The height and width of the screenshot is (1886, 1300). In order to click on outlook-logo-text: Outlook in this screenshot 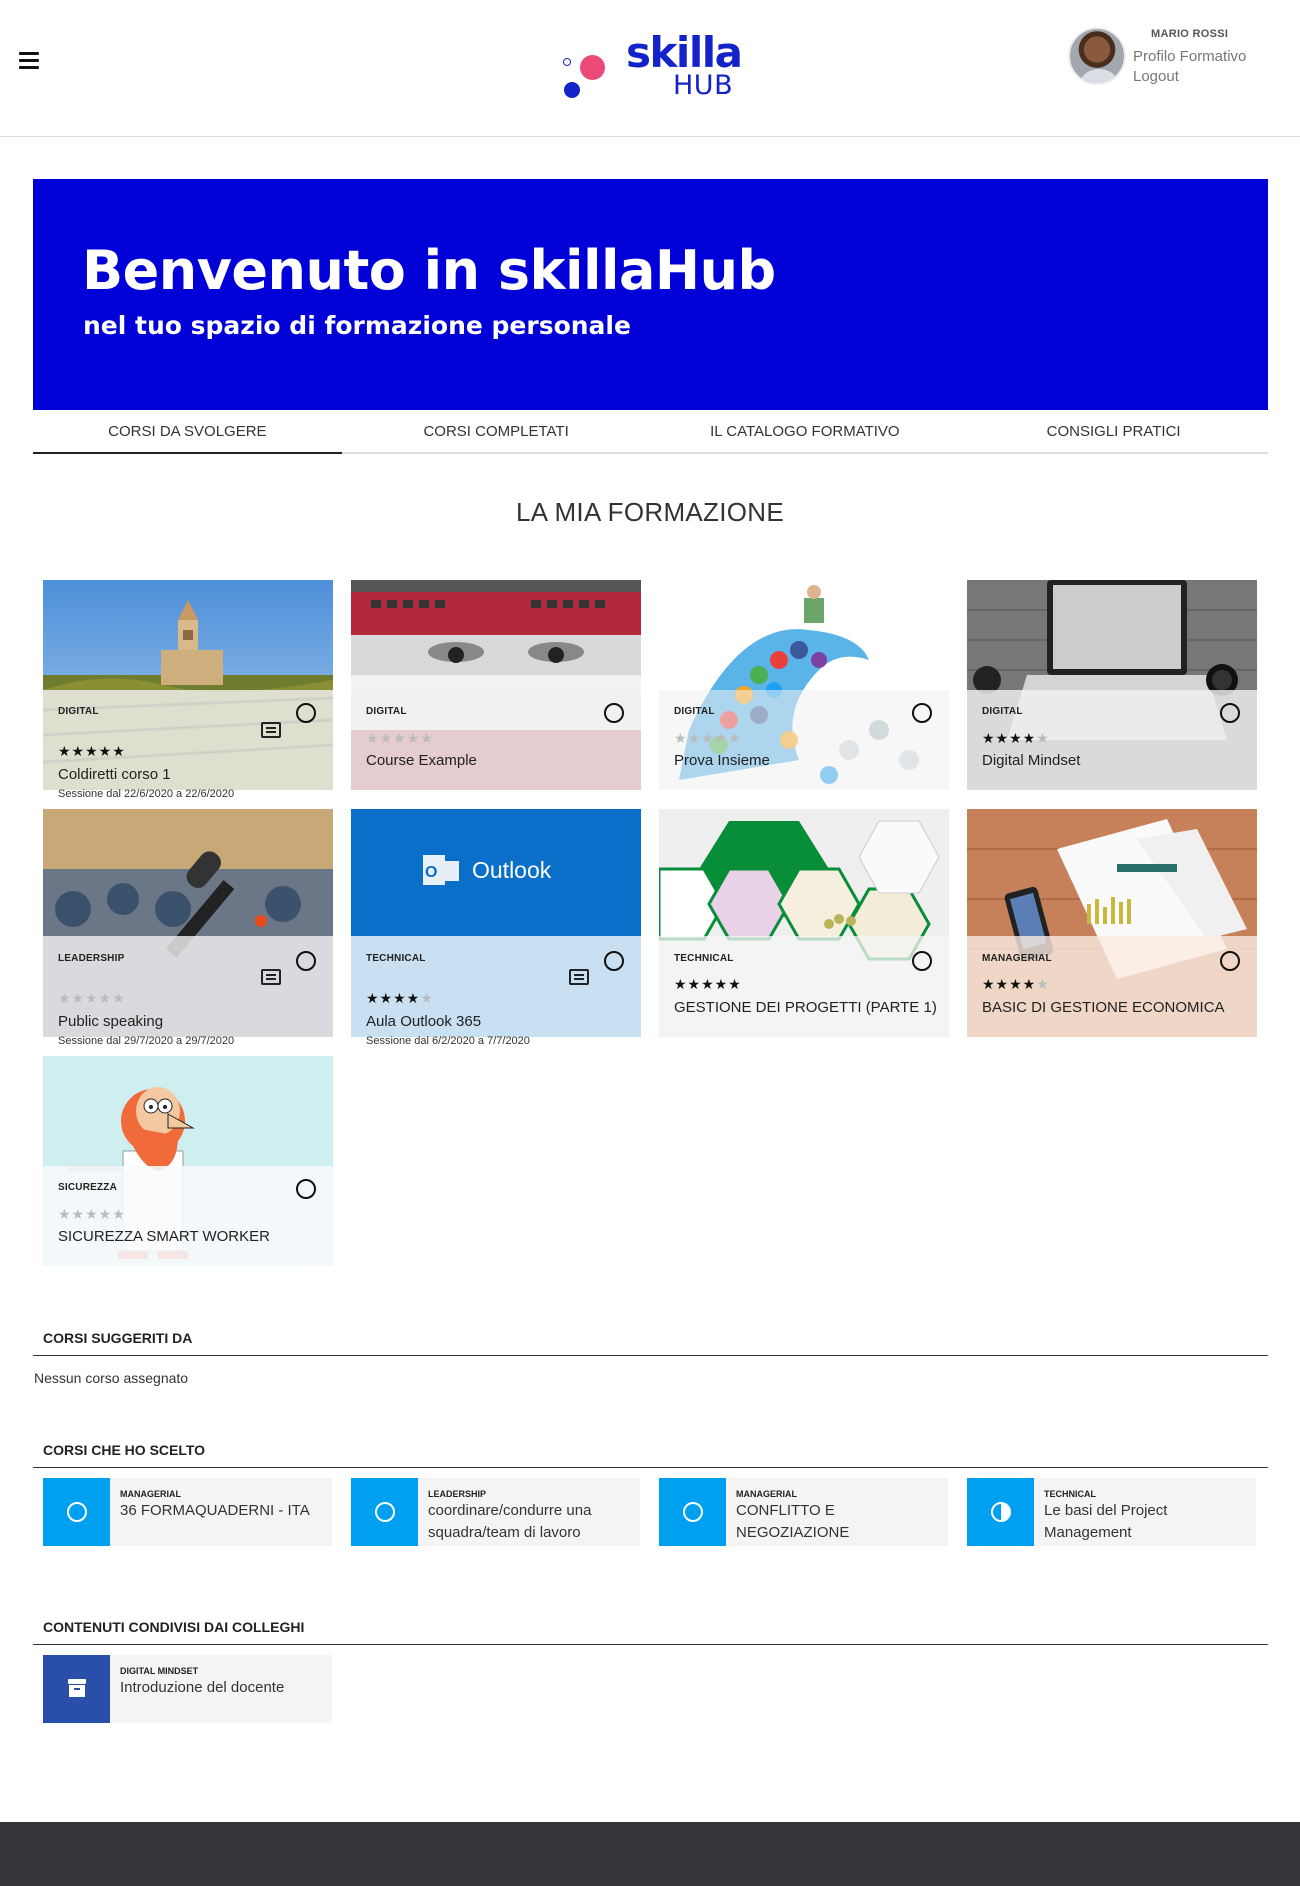, I will do `click(512, 870)`.